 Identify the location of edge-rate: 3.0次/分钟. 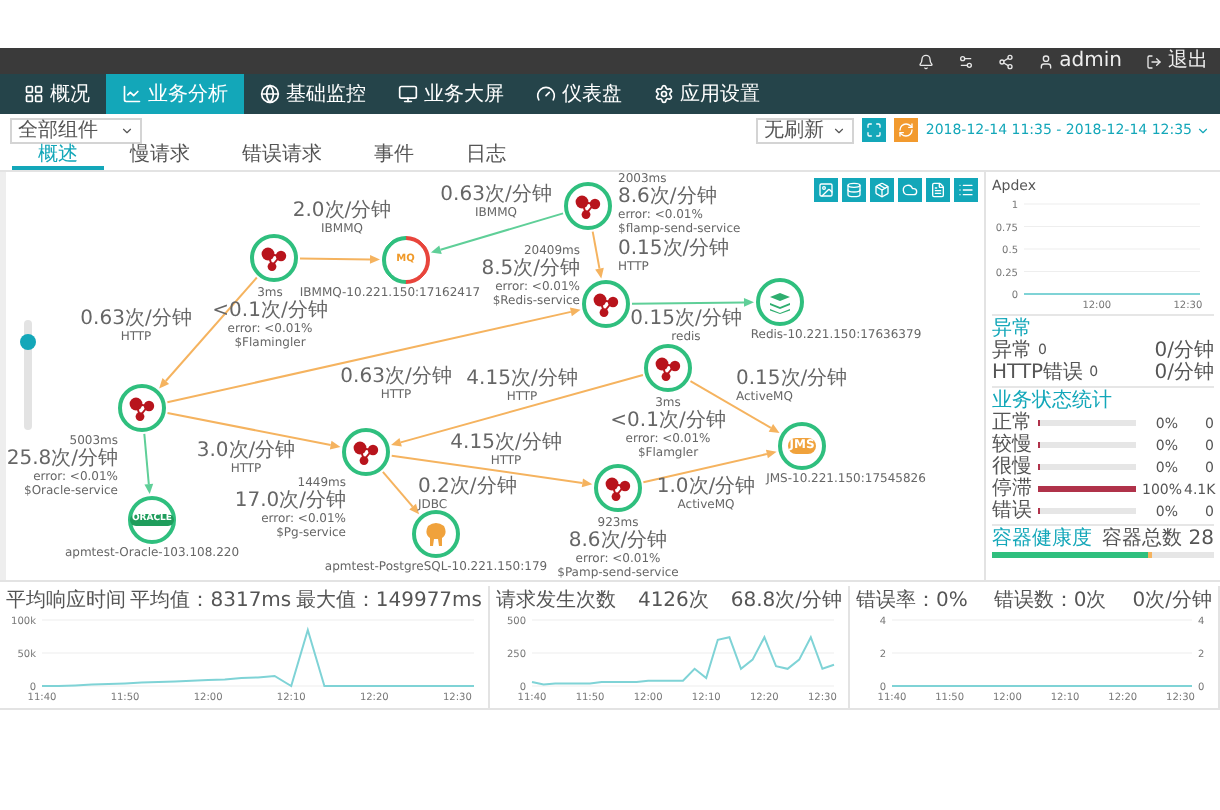
(246, 451).